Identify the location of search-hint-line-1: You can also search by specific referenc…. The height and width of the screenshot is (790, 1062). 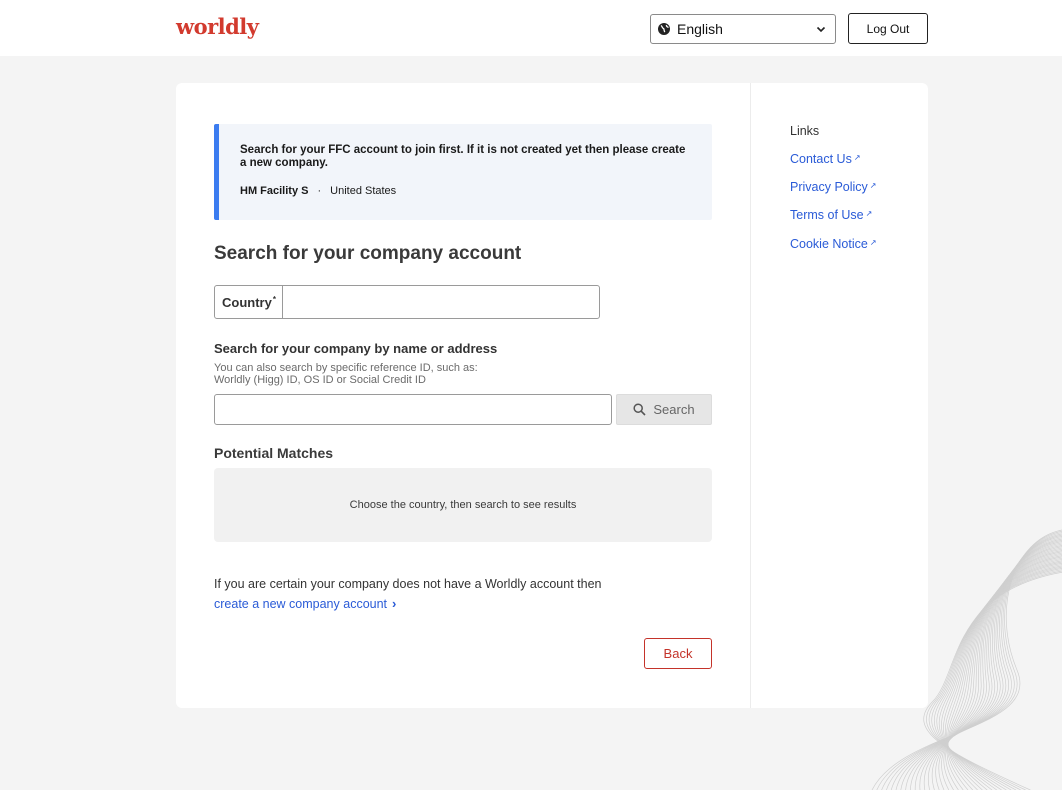
(346, 368).